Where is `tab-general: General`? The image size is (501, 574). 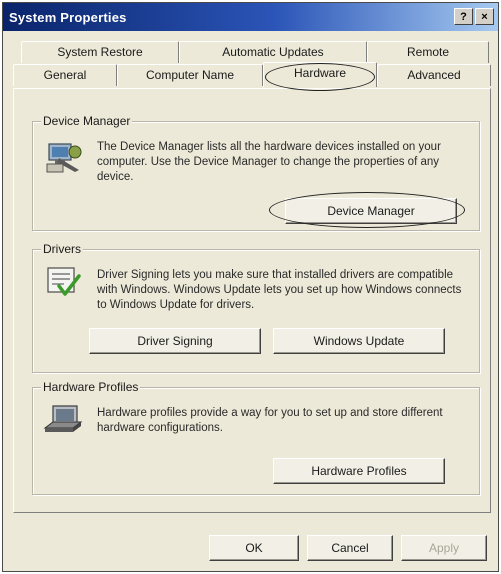
tab-general: General is located at coordinates (65, 75).